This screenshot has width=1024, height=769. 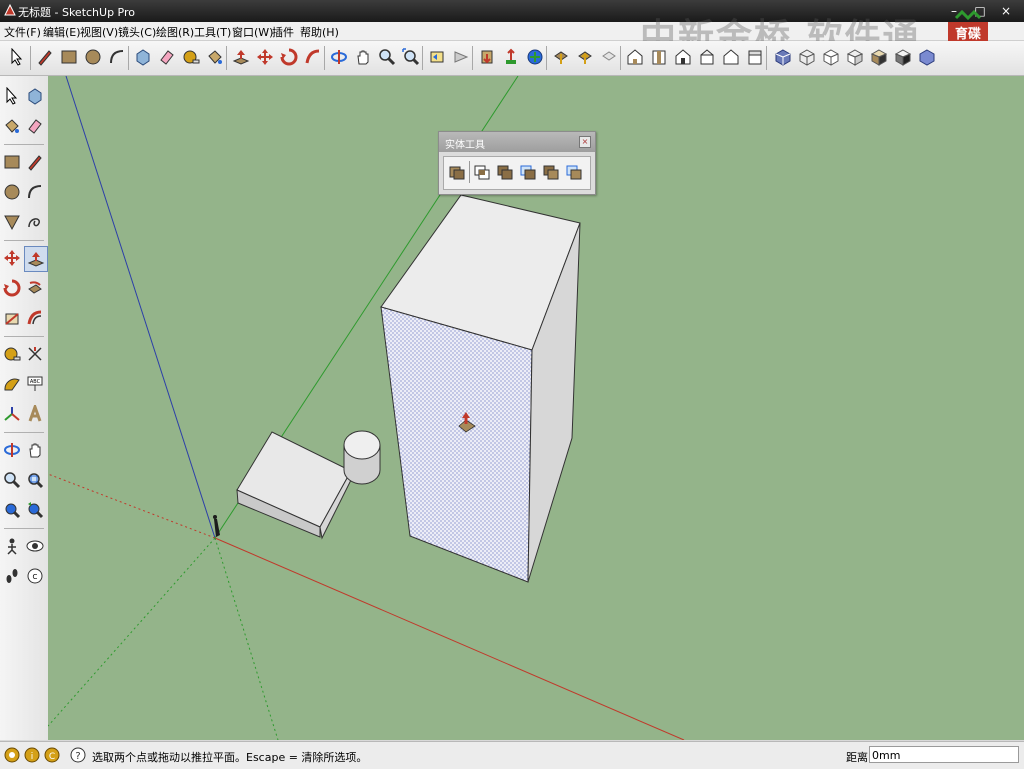 I want to click on line-icon, so click(x=35, y=162).